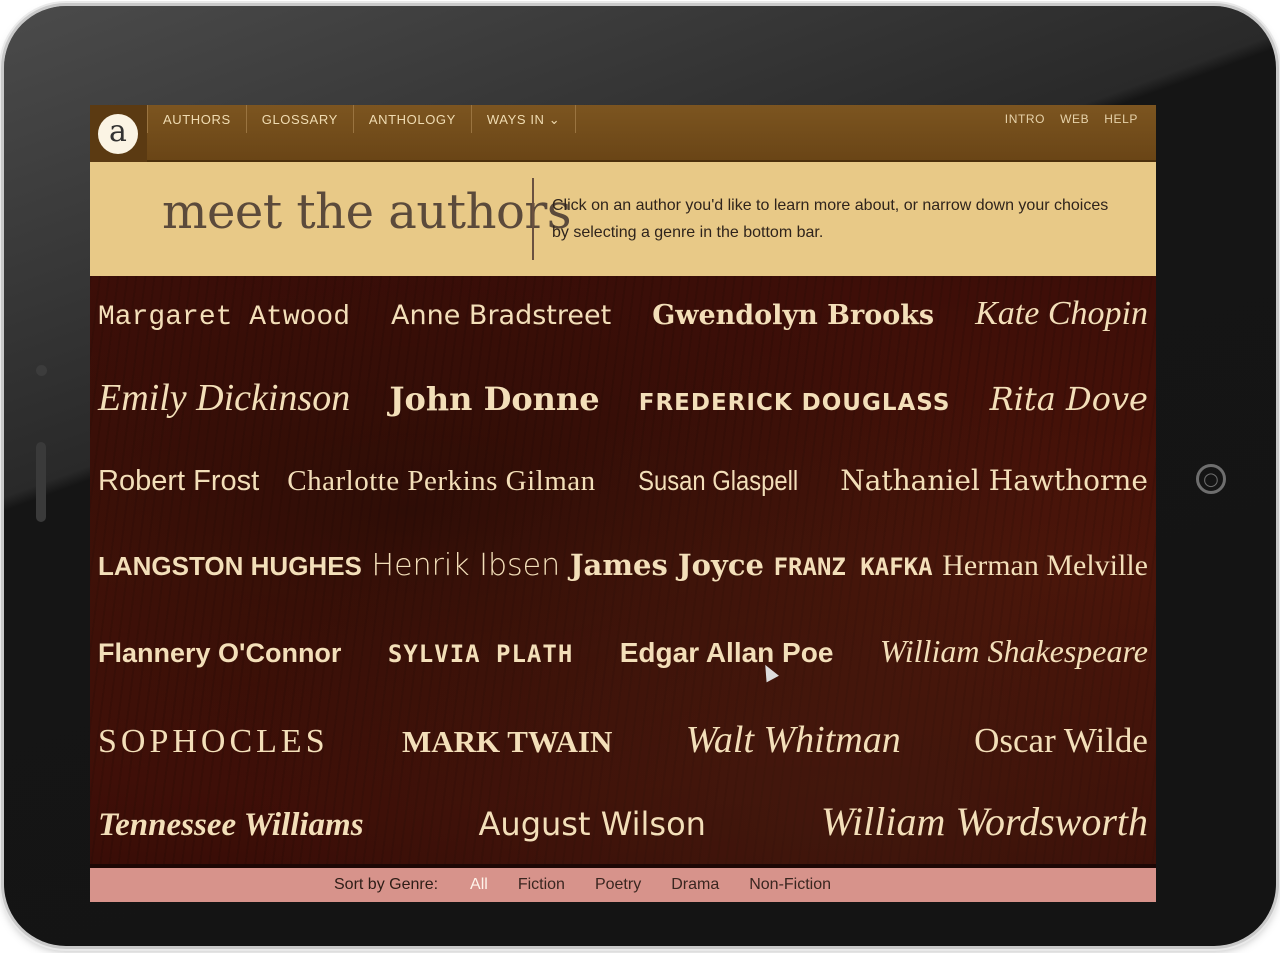  I want to click on author-margaret-atwood: Margaret Atwood, so click(224, 317).